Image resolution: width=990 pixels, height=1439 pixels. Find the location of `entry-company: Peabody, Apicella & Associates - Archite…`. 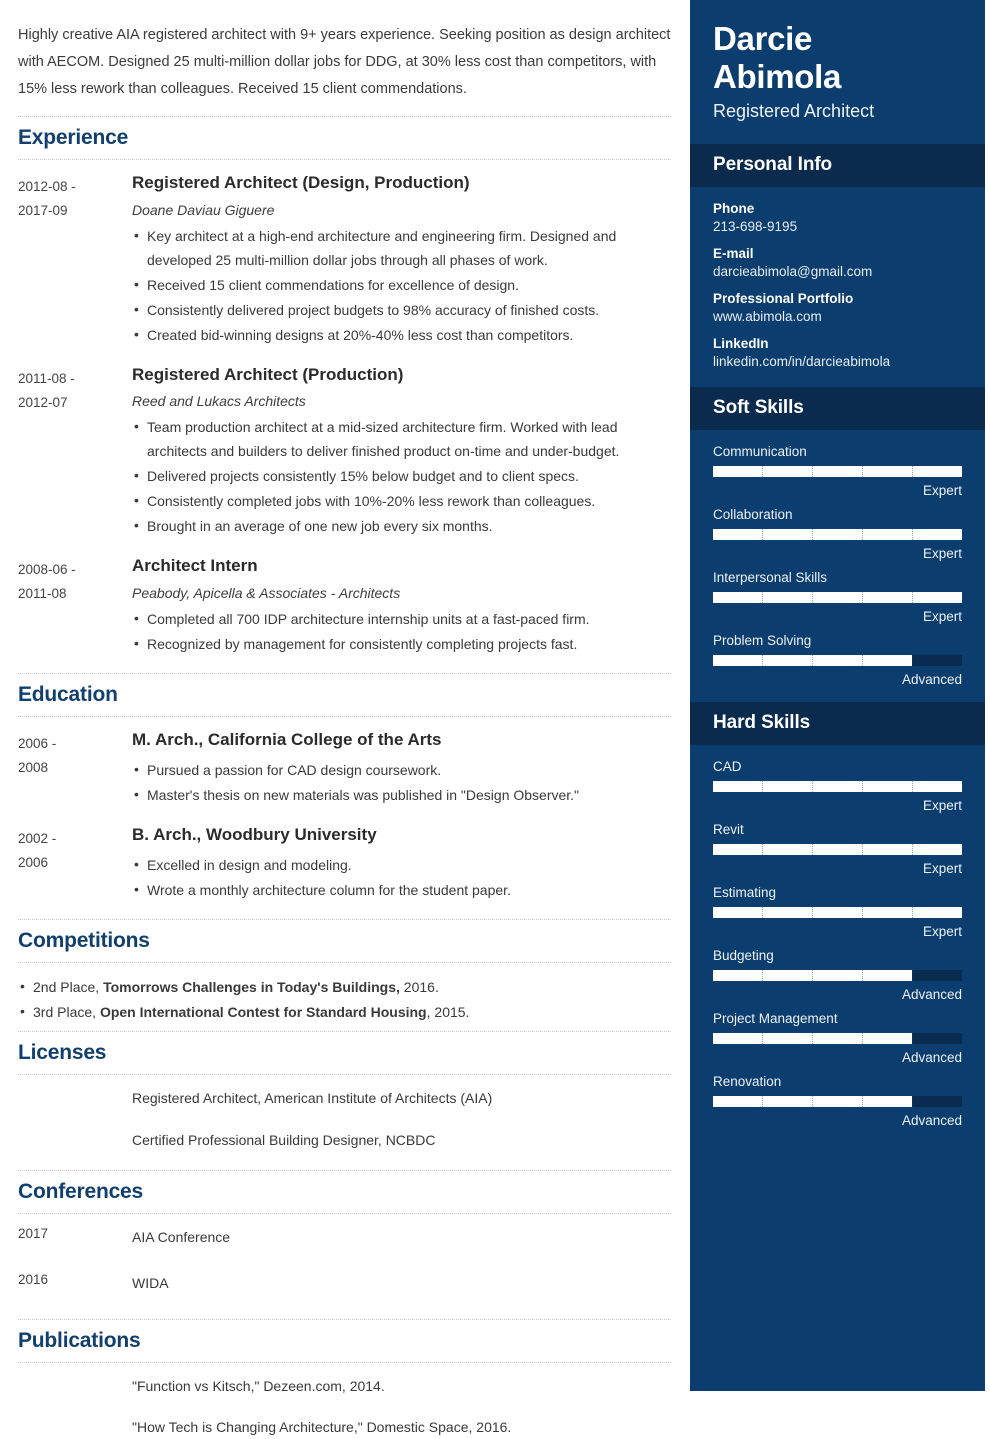

entry-company: Peabody, Apicella & Associates - Archite… is located at coordinates (266, 592).